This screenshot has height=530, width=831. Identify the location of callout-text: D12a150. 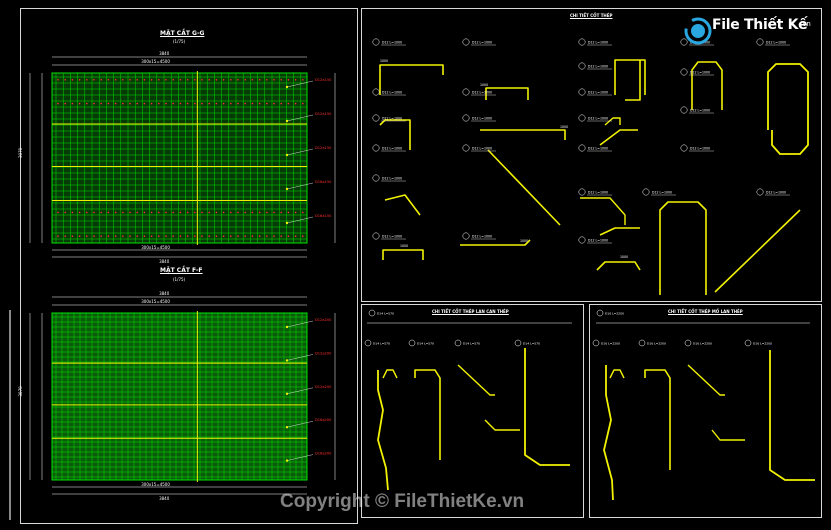
(323, 114).